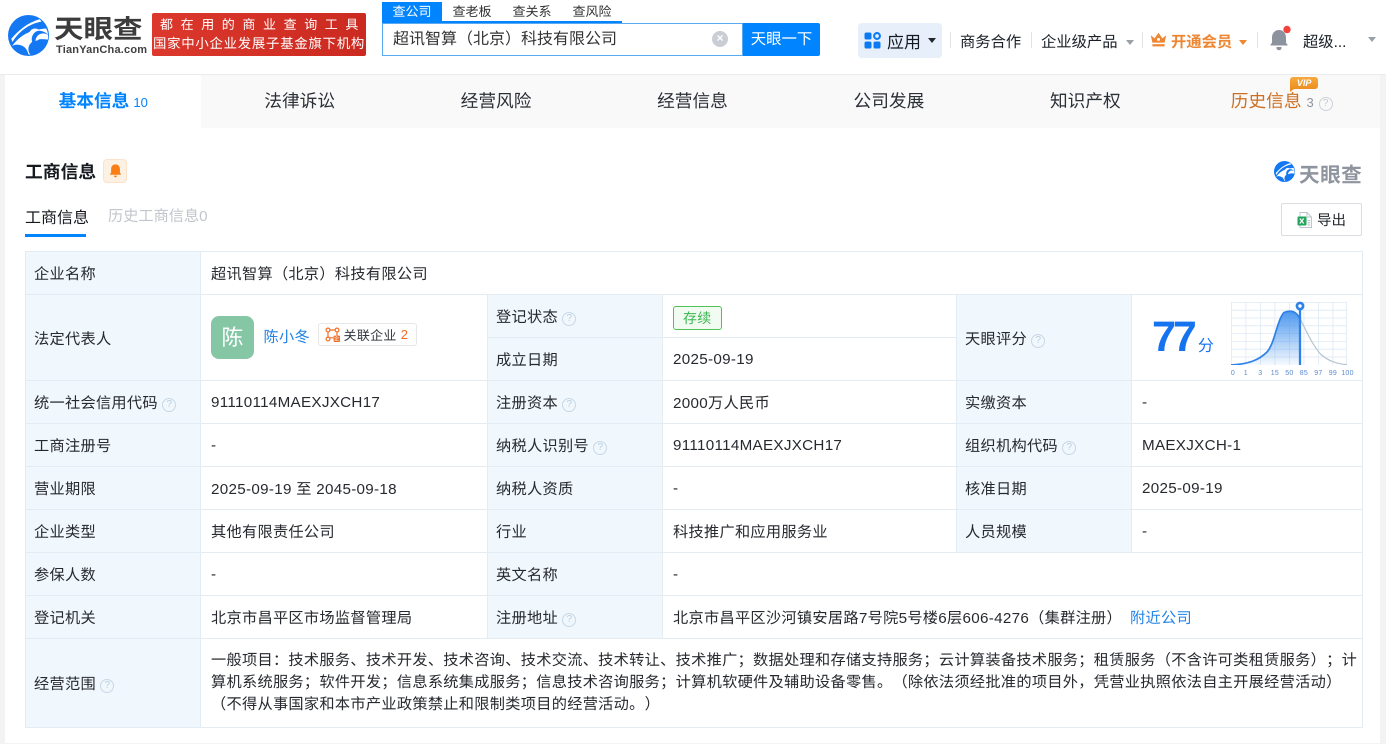 This screenshot has height=744, width=1386. What do you see at coordinates (1347, 373) in the screenshot?
I see `svg-text: 100` at bounding box center [1347, 373].